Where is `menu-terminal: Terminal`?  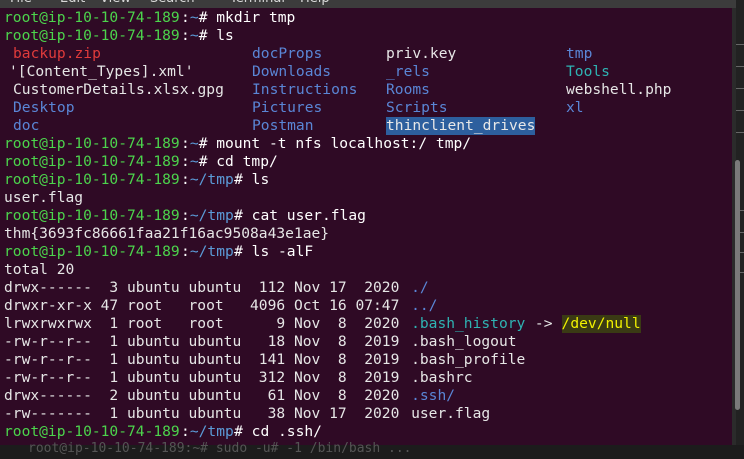
menu-terminal: Terminal is located at coordinates (257, 3).